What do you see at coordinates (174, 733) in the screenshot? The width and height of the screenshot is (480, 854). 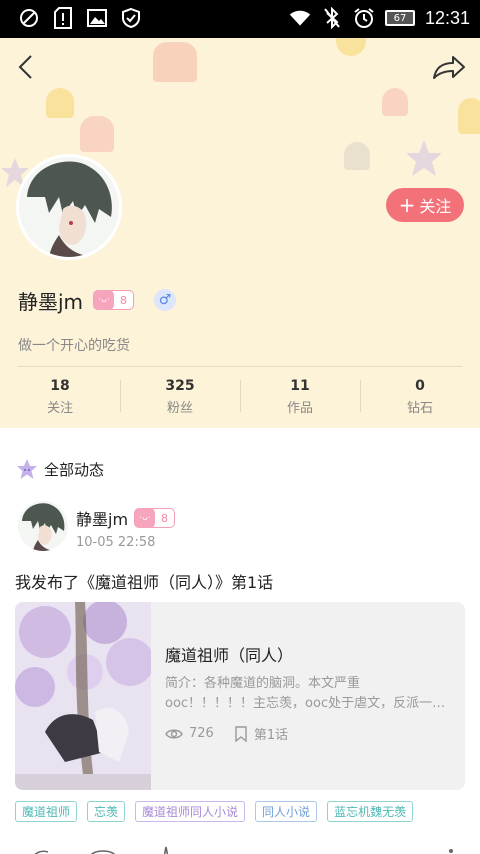 I see `eye-icon` at bounding box center [174, 733].